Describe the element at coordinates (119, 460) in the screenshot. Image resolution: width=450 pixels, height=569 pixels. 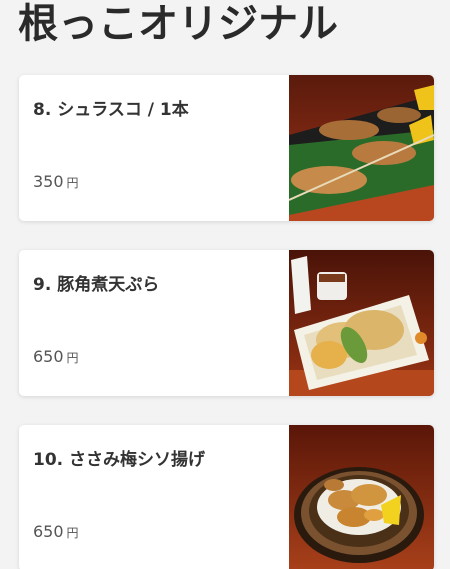
I see `menu-item-name: 10. ささみ梅シソ揚げ` at that location.